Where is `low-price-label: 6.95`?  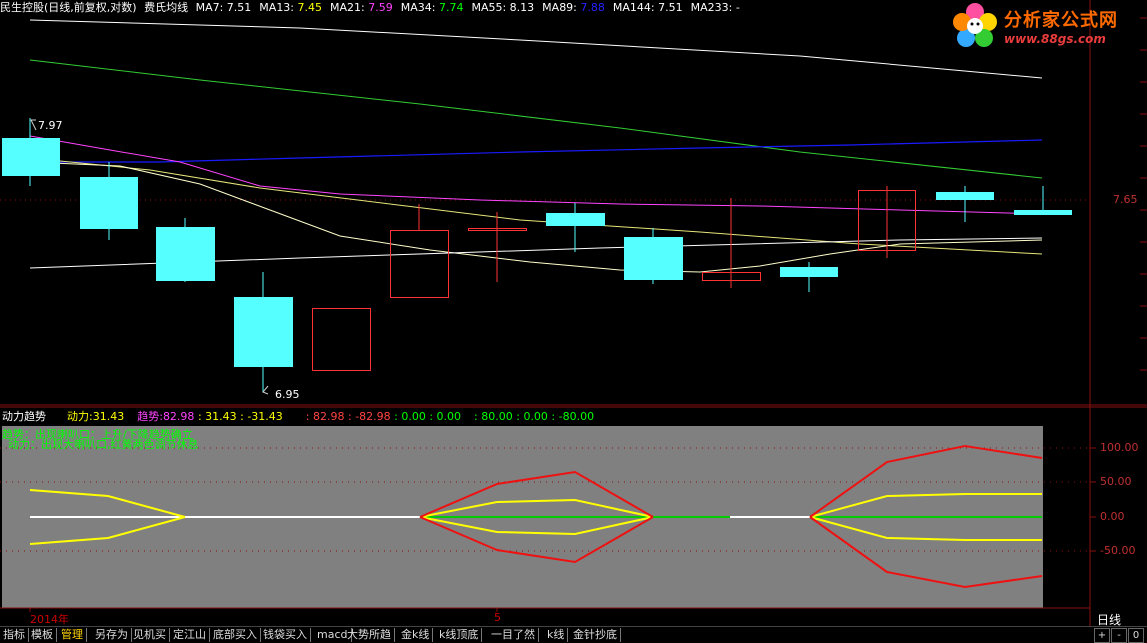 low-price-label: 6.95 is located at coordinates (287, 394).